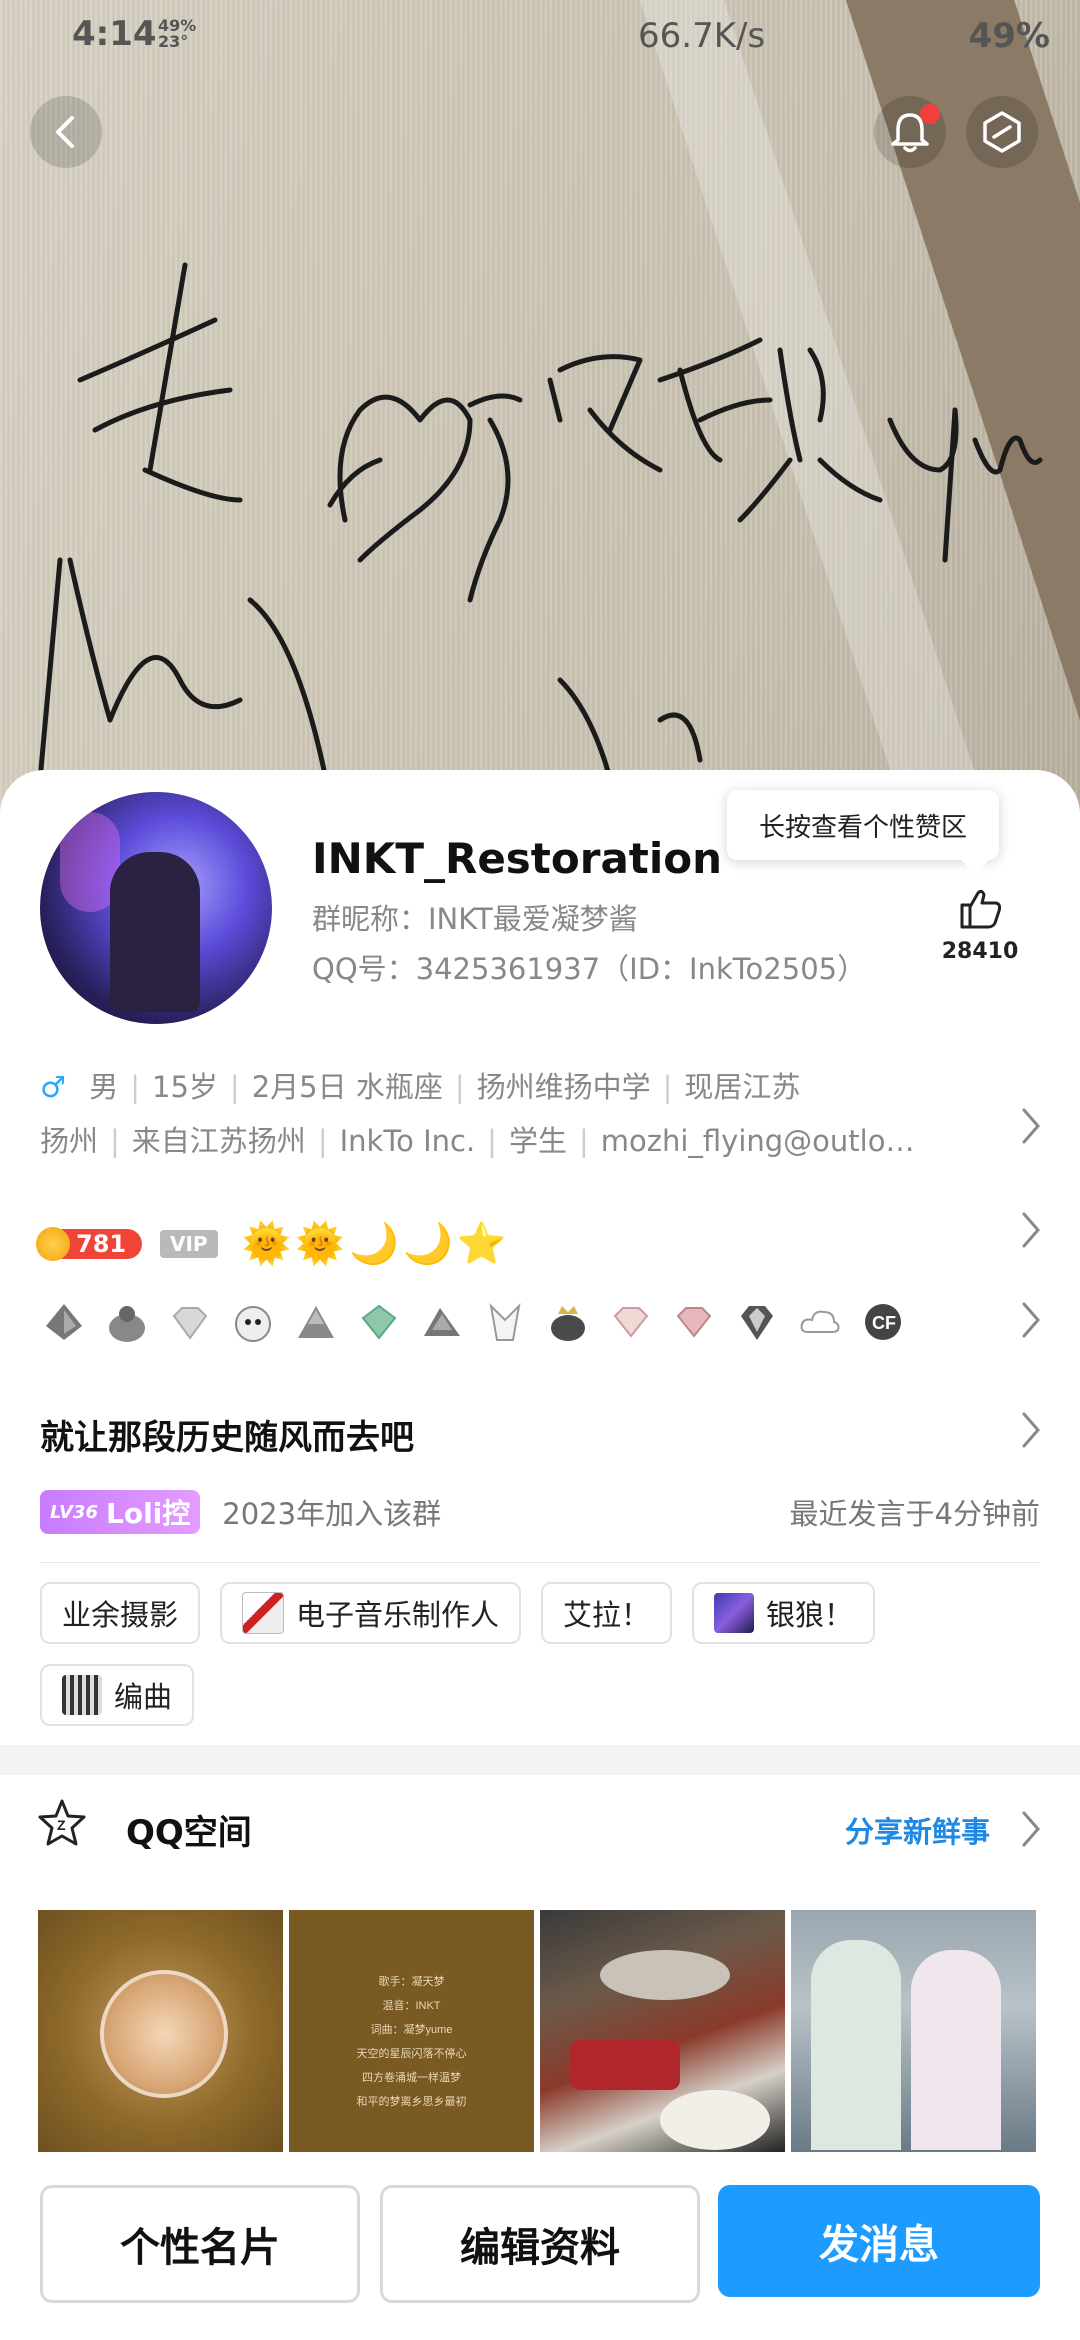 The height and width of the screenshot is (2340, 1080). Describe the element at coordinates (1032, 1230) in the screenshot. I see `level-chevron-icon` at that location.